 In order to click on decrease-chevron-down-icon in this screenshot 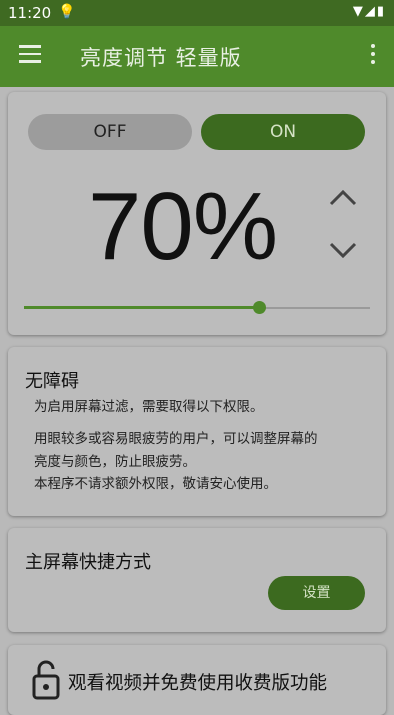, I will do `click(343, 250)`.